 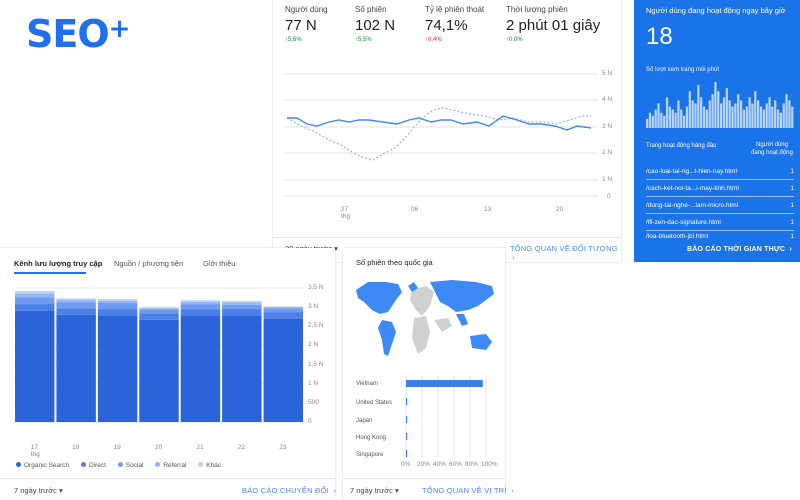 What do you see at coordinates (306, 21) in the screenshot?
I see `metric-users: Người dùng 77 N ↑5,6%` at bounding box center [306, 21].